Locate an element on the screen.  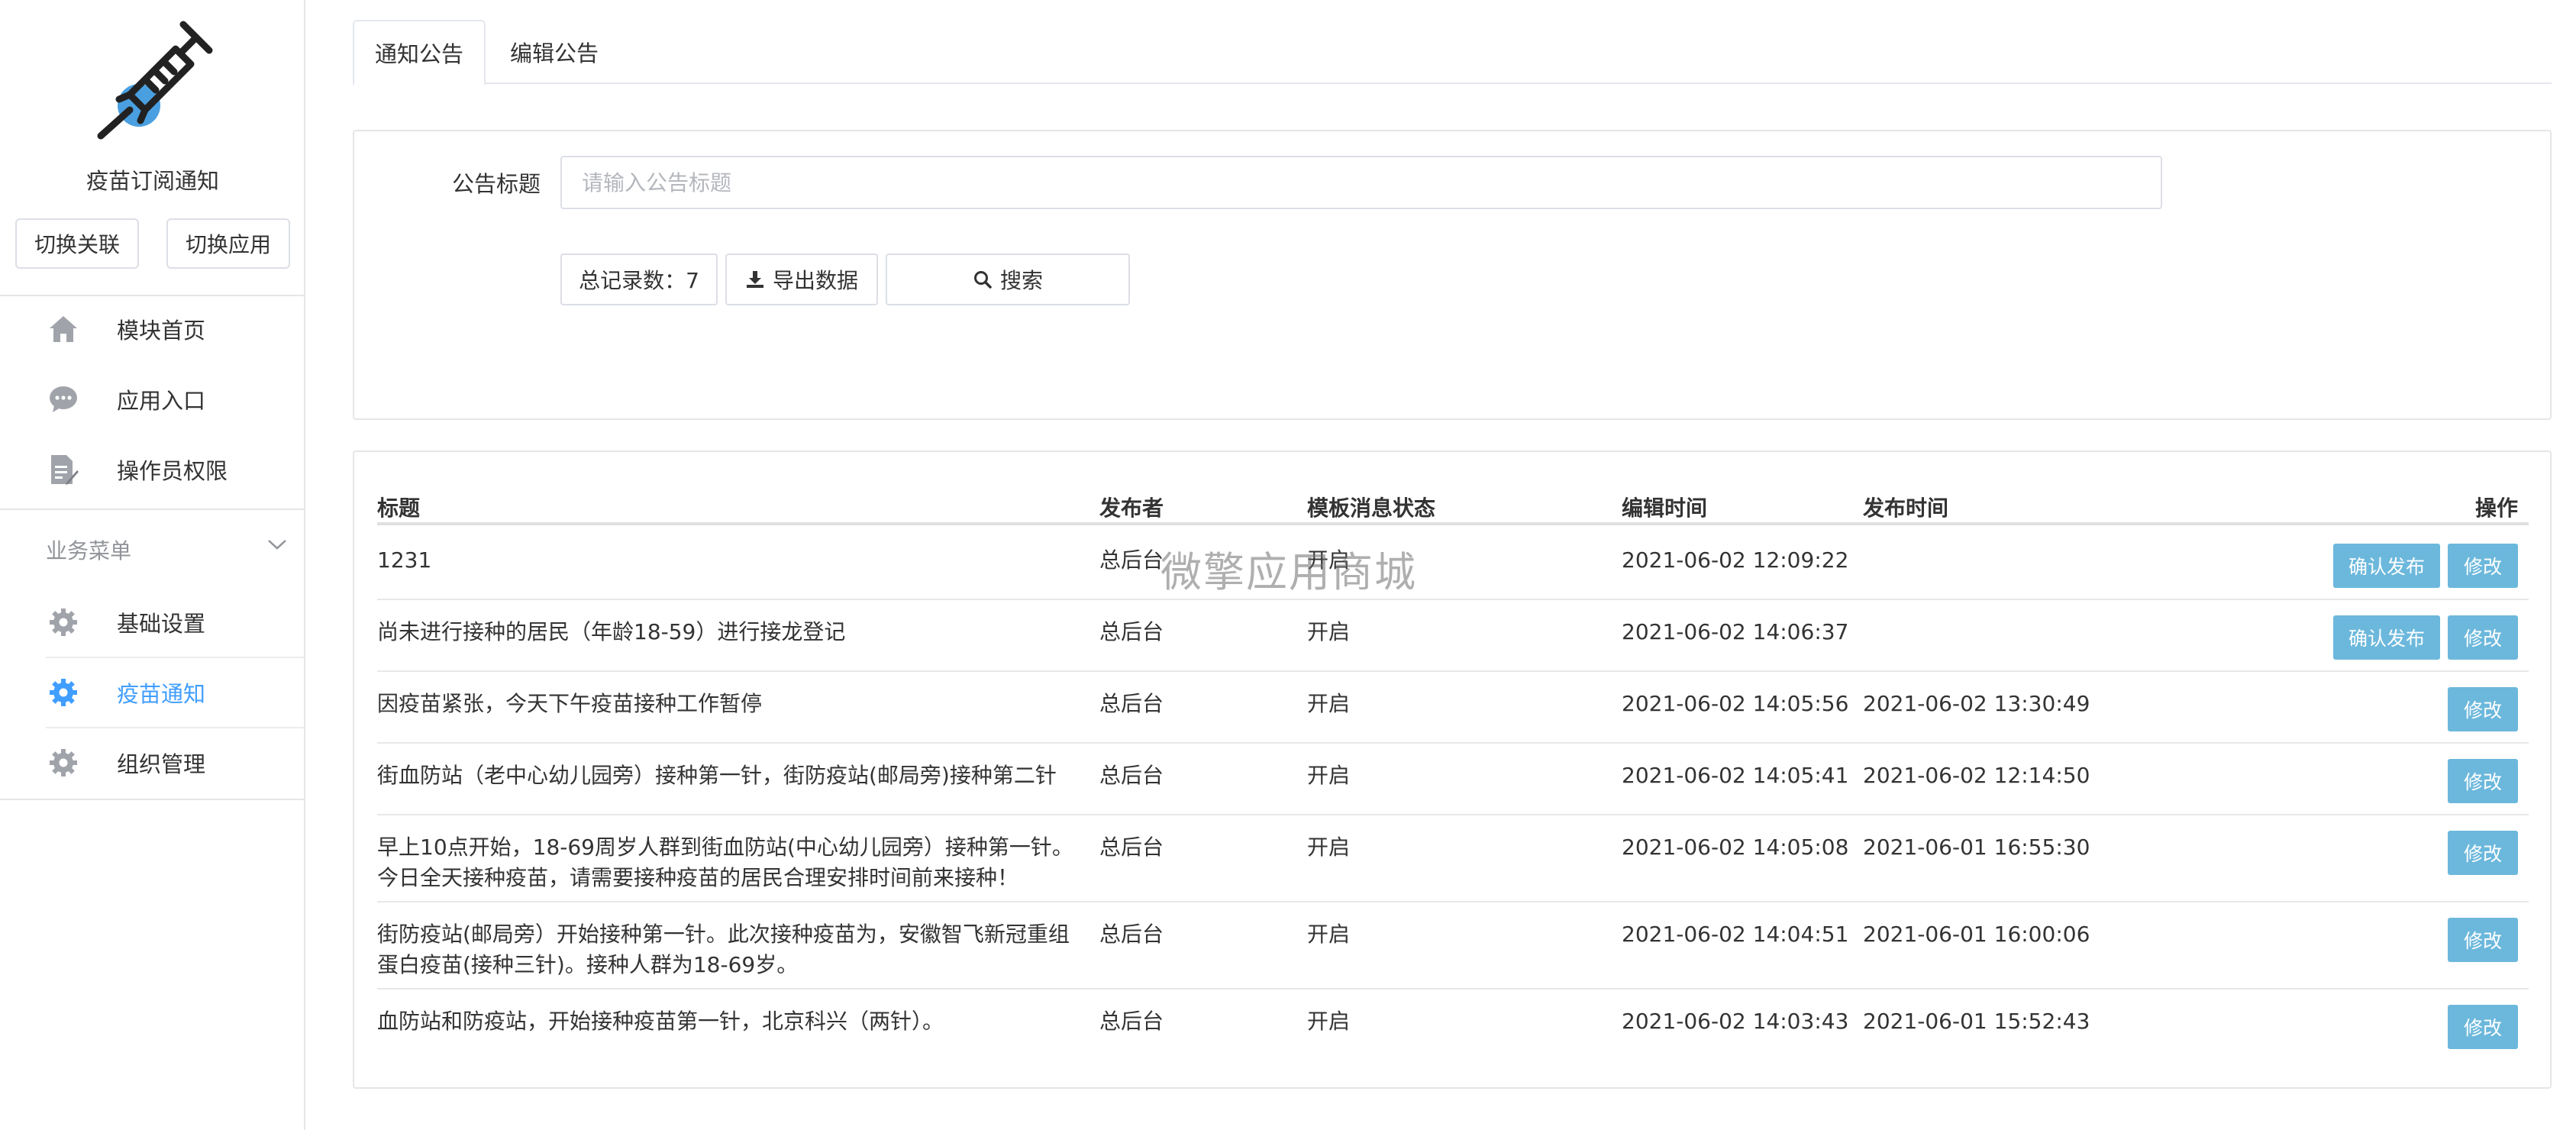
tab-bar: 通知公告 编辑公告 is located at coordinates (1452, 53).